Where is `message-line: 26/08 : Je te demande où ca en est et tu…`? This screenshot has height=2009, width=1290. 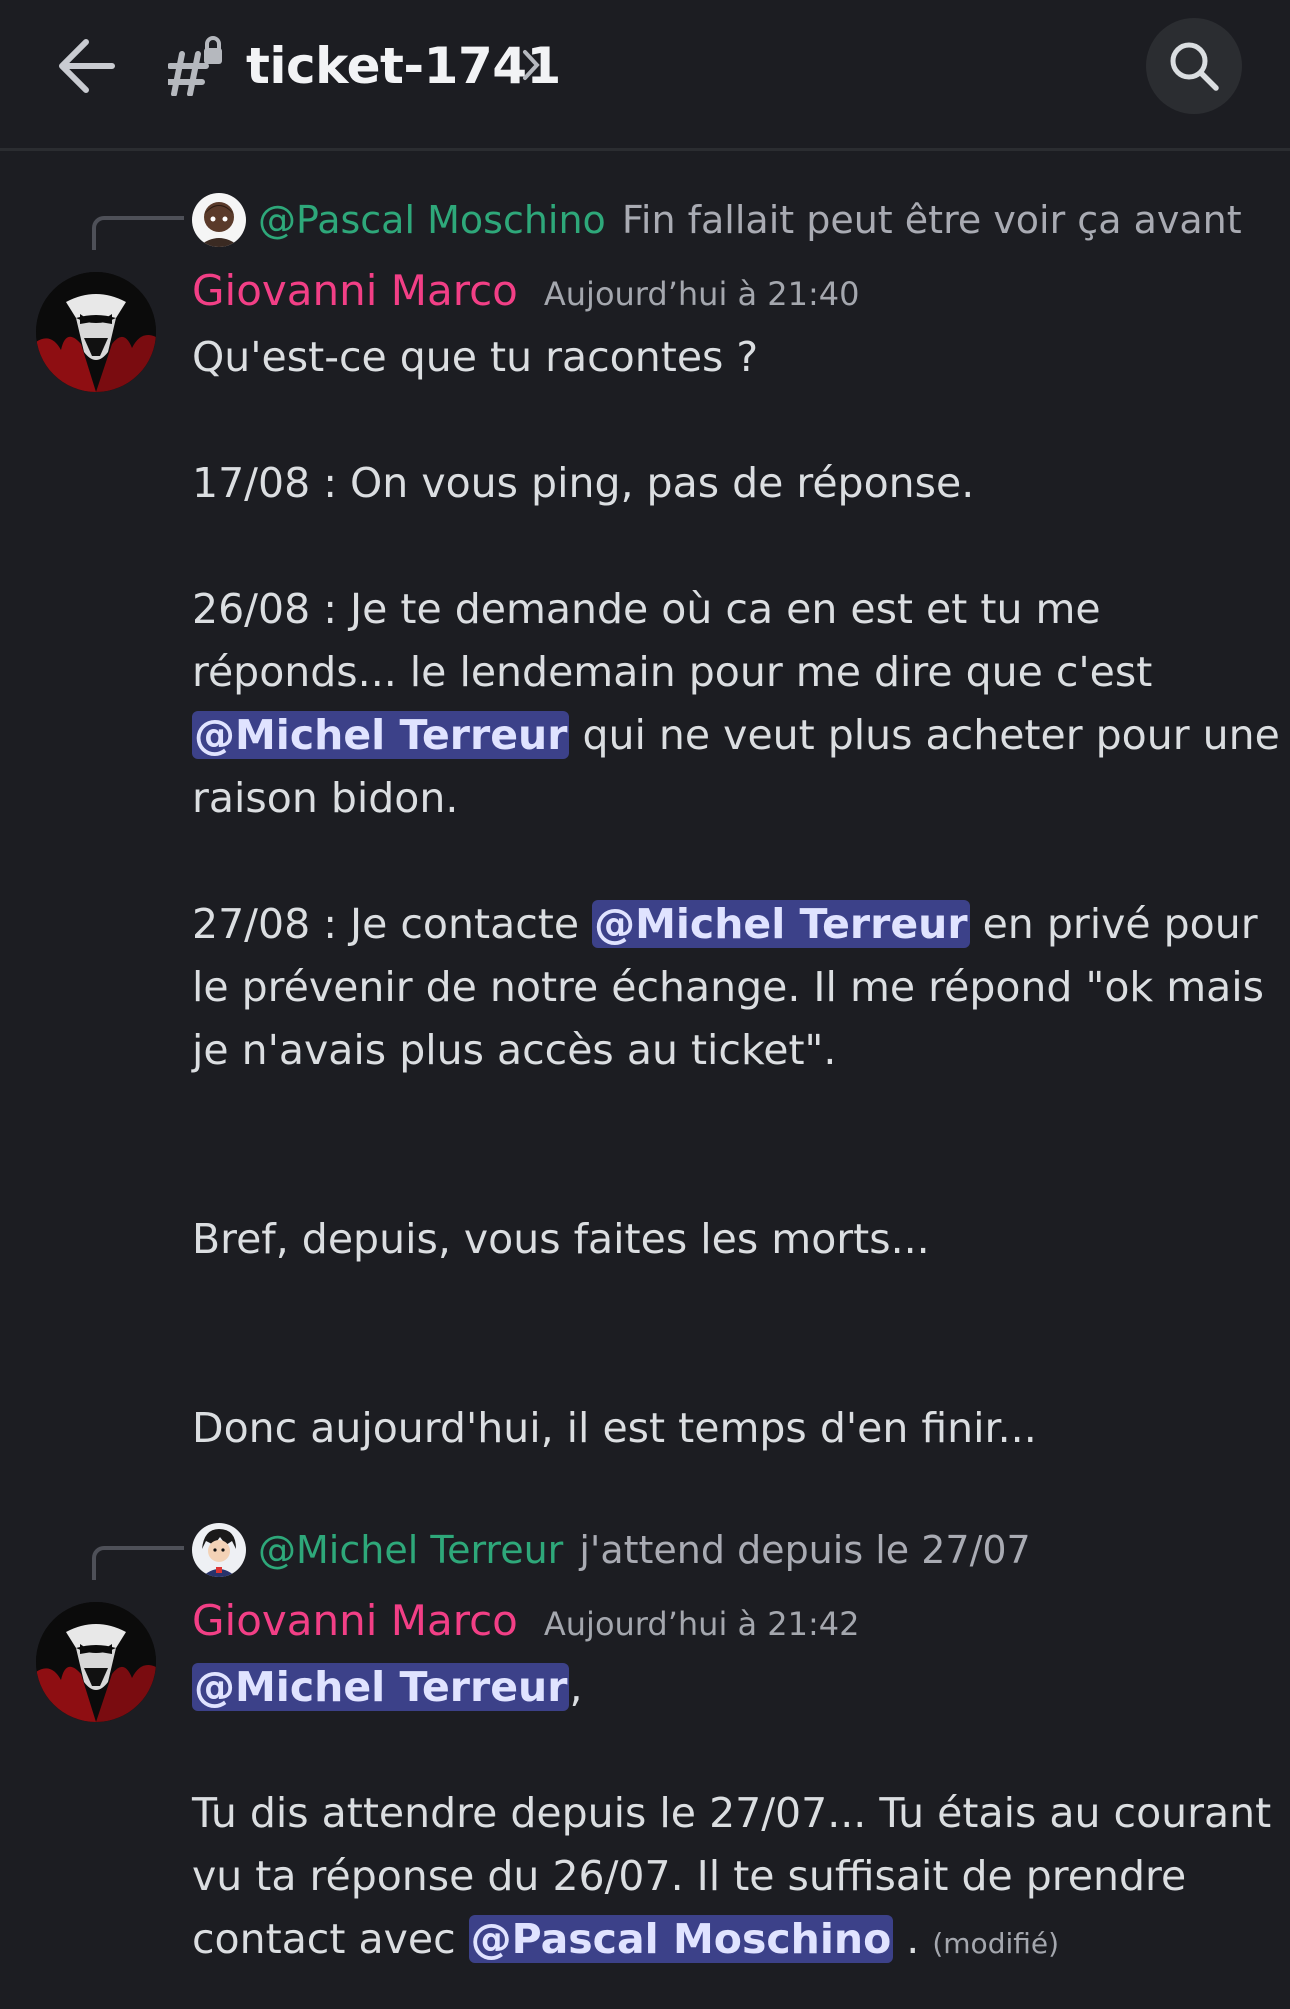 message-line: 26/08 : Je te demande où ca en est et tu… is located at coordinates (646, 609).